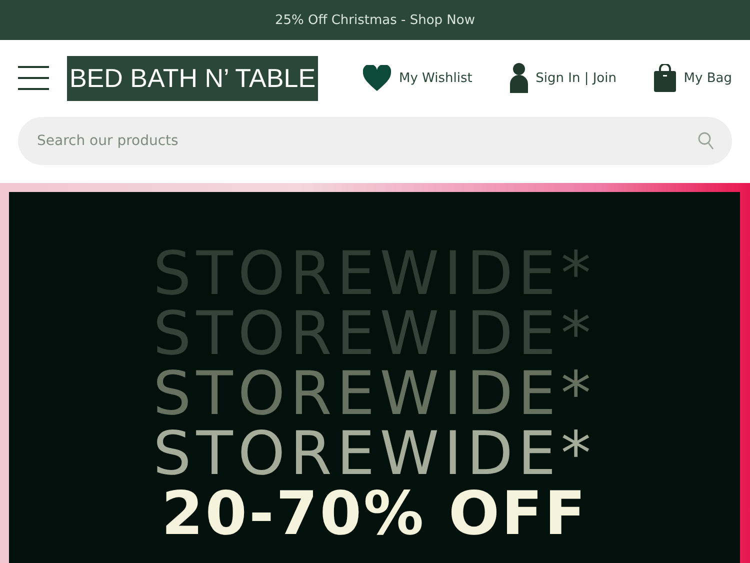 This screenshot has width=750, height=563. I want to click on promo-banner-link: 25% Off Christmas - Shop Now, so click(375, 20).